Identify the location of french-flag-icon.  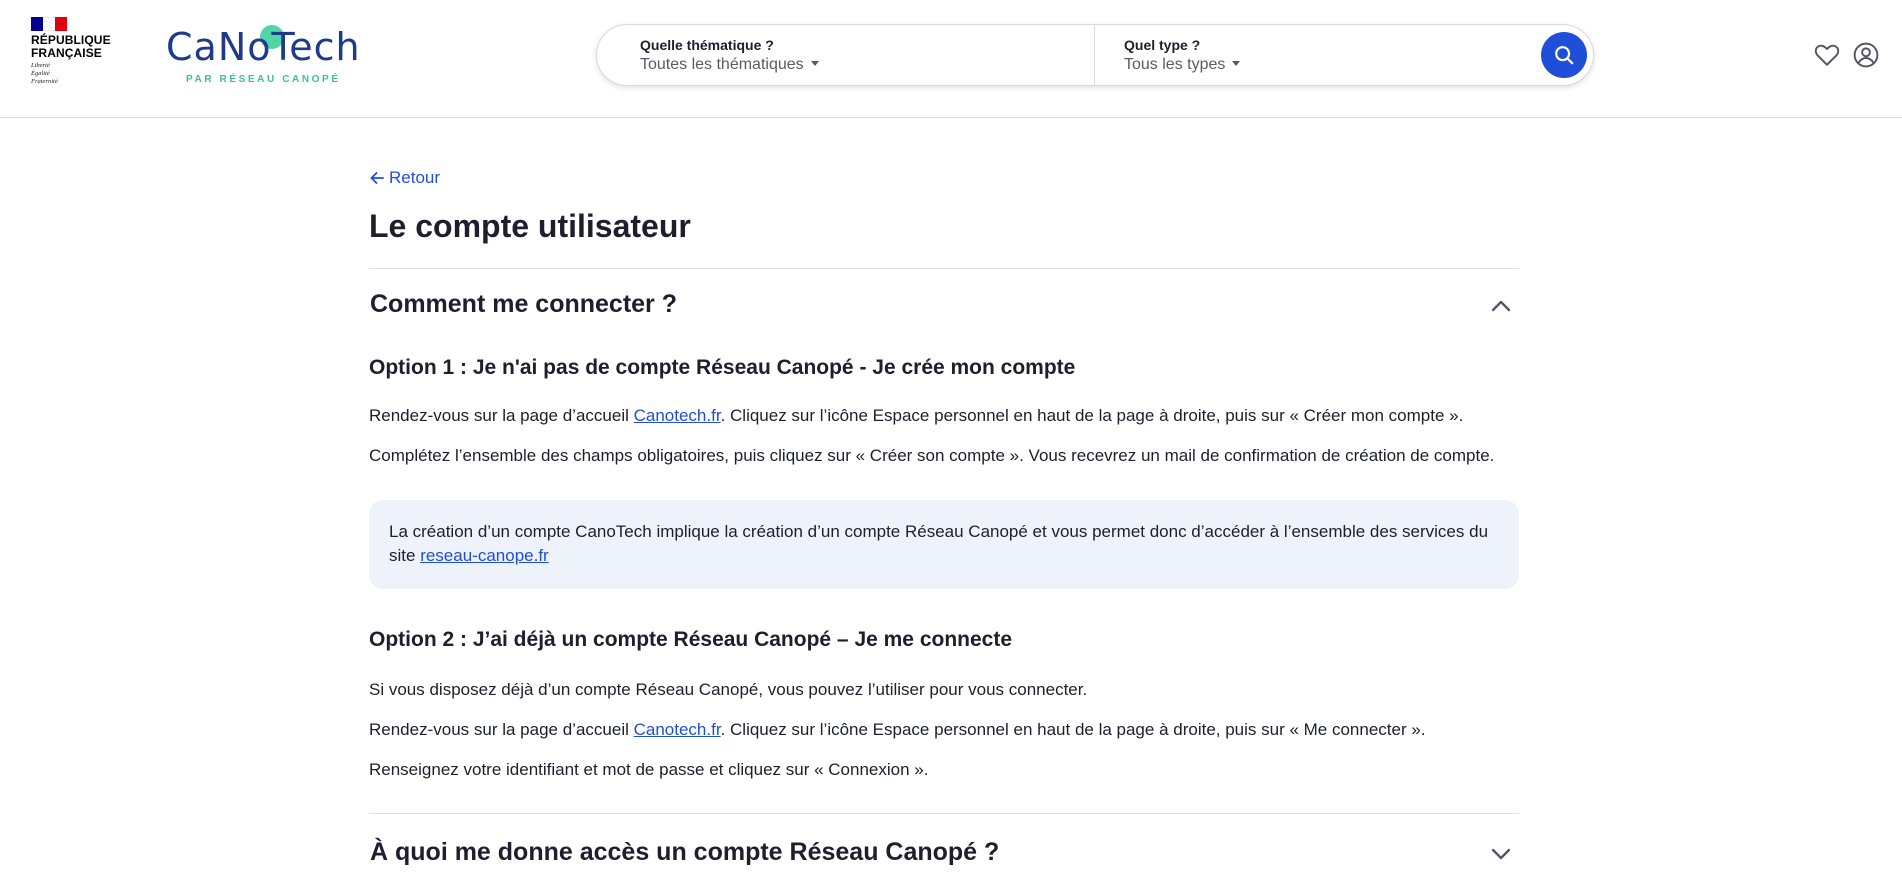
(49, 24).